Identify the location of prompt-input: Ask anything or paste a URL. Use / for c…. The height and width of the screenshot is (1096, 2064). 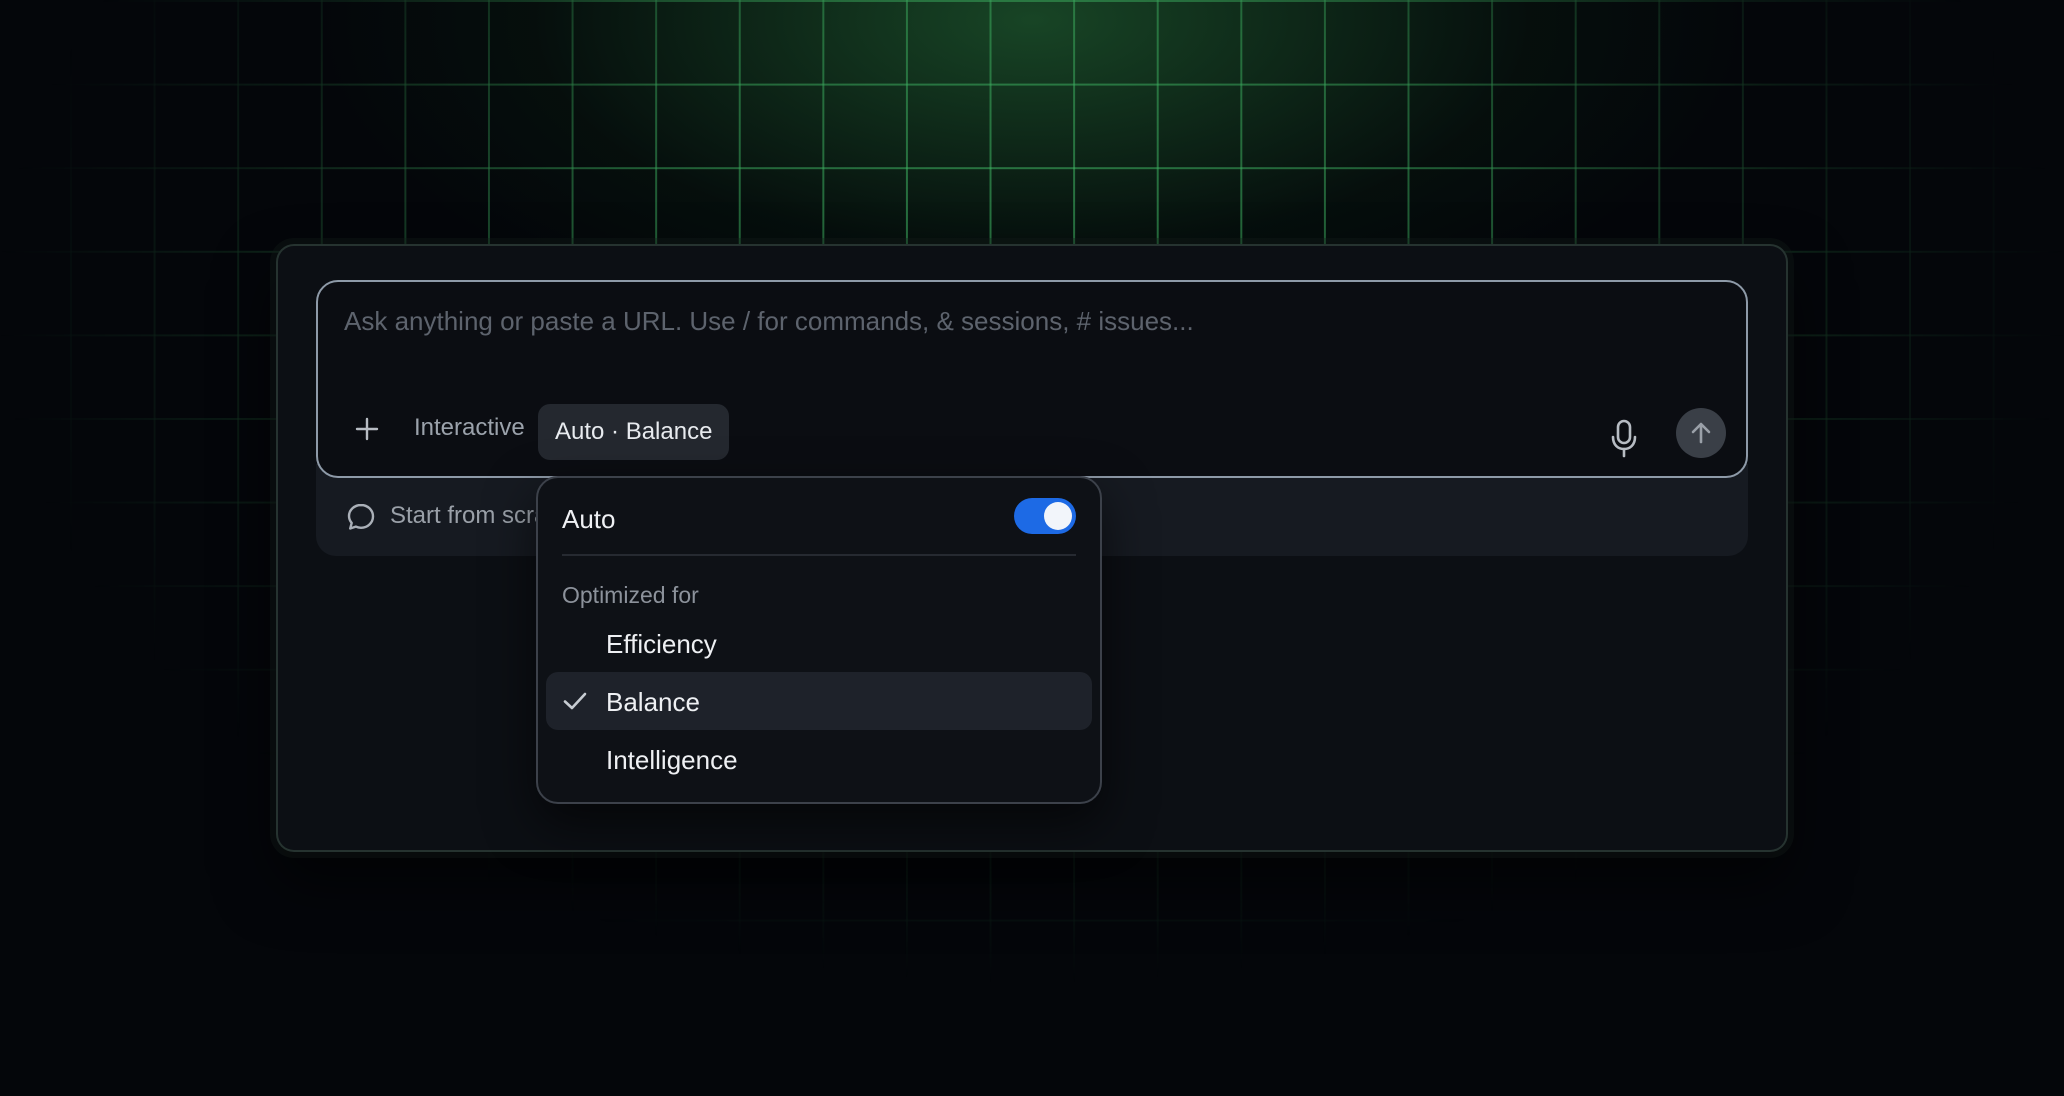
(769, 321).